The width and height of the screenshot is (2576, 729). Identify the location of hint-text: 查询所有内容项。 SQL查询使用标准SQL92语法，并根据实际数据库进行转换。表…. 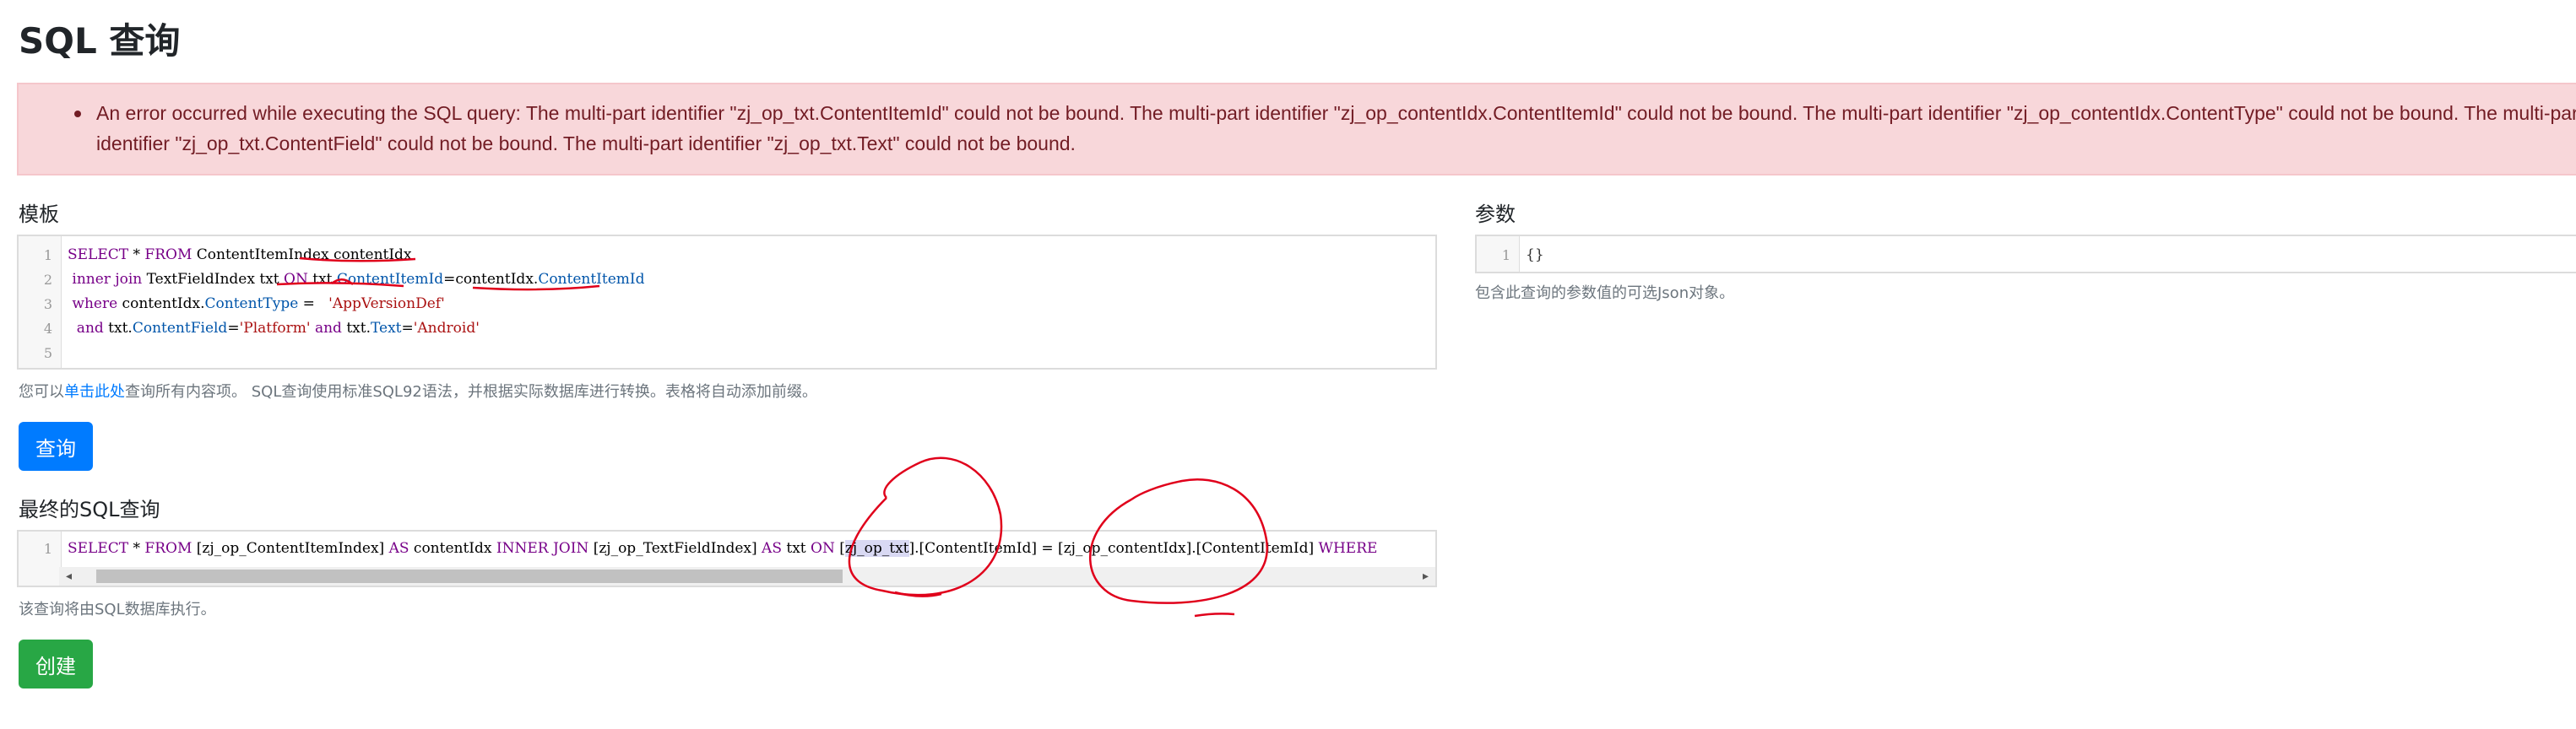
(471, 392).